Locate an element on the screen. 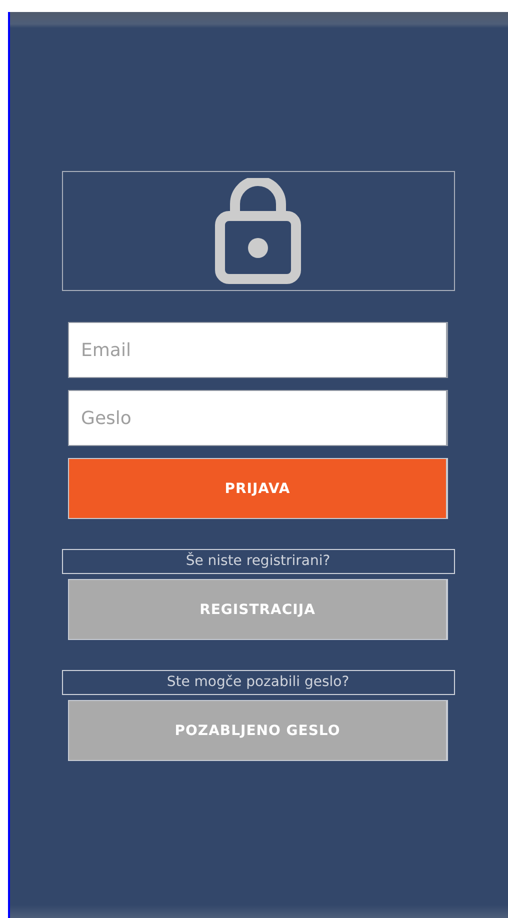  forgot-password-prompt: Ste mogče pozabili geslo? is located at coordinates (258, 682).